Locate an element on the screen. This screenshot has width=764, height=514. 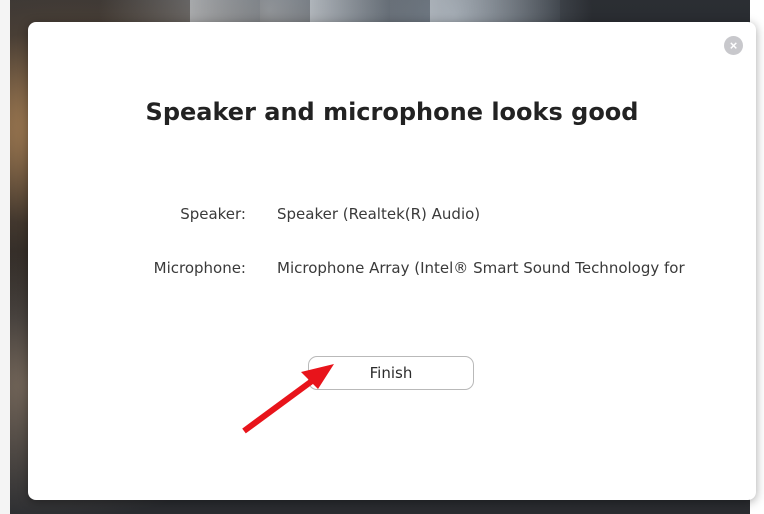
background-left-edge is located at coordinates (5, 257).